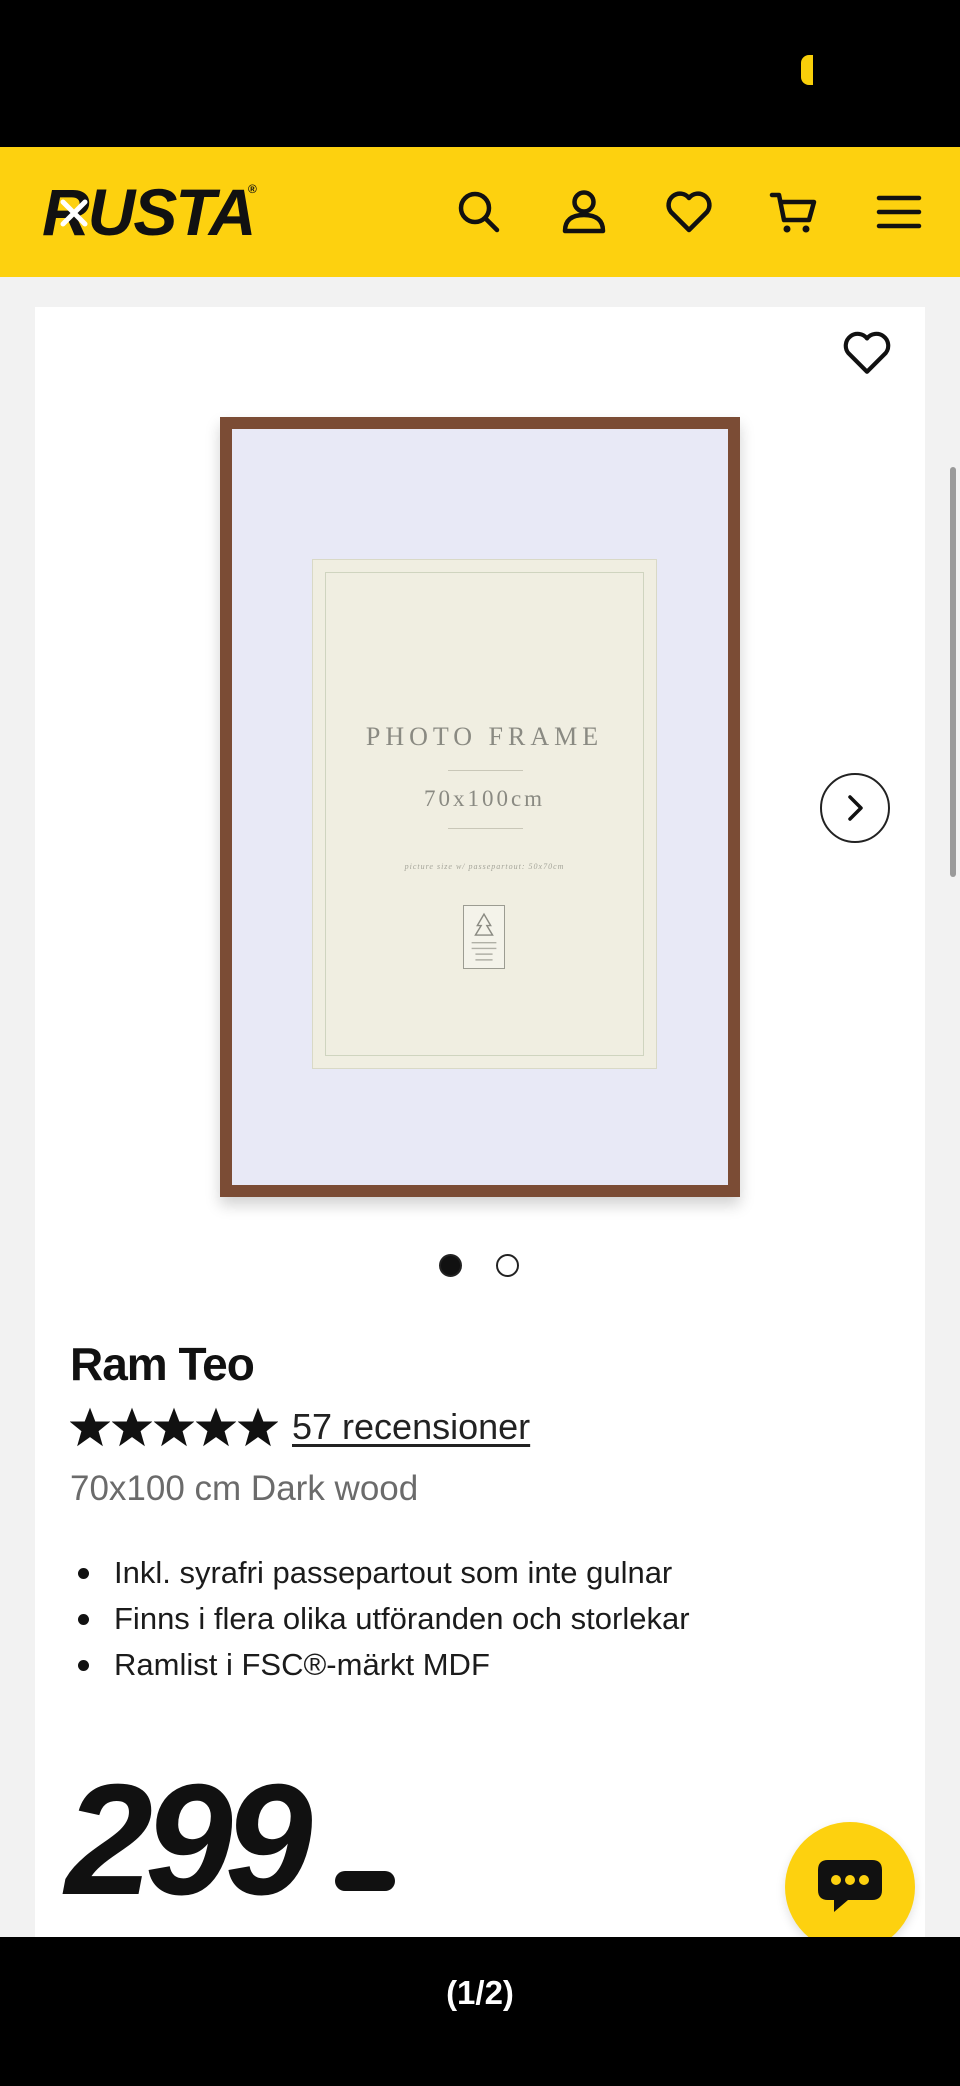  I want to click on account-icon, so click(584, 212).